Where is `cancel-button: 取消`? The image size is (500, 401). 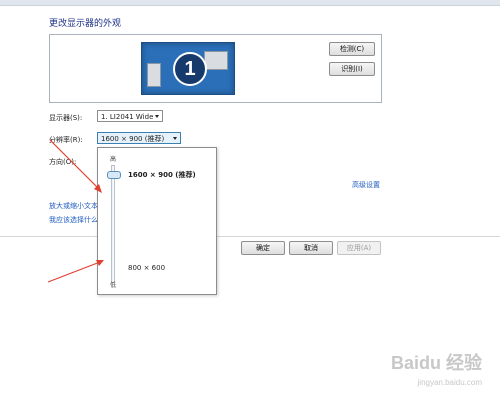
cancel-button: 取消 is located at coordinates (311, 248).